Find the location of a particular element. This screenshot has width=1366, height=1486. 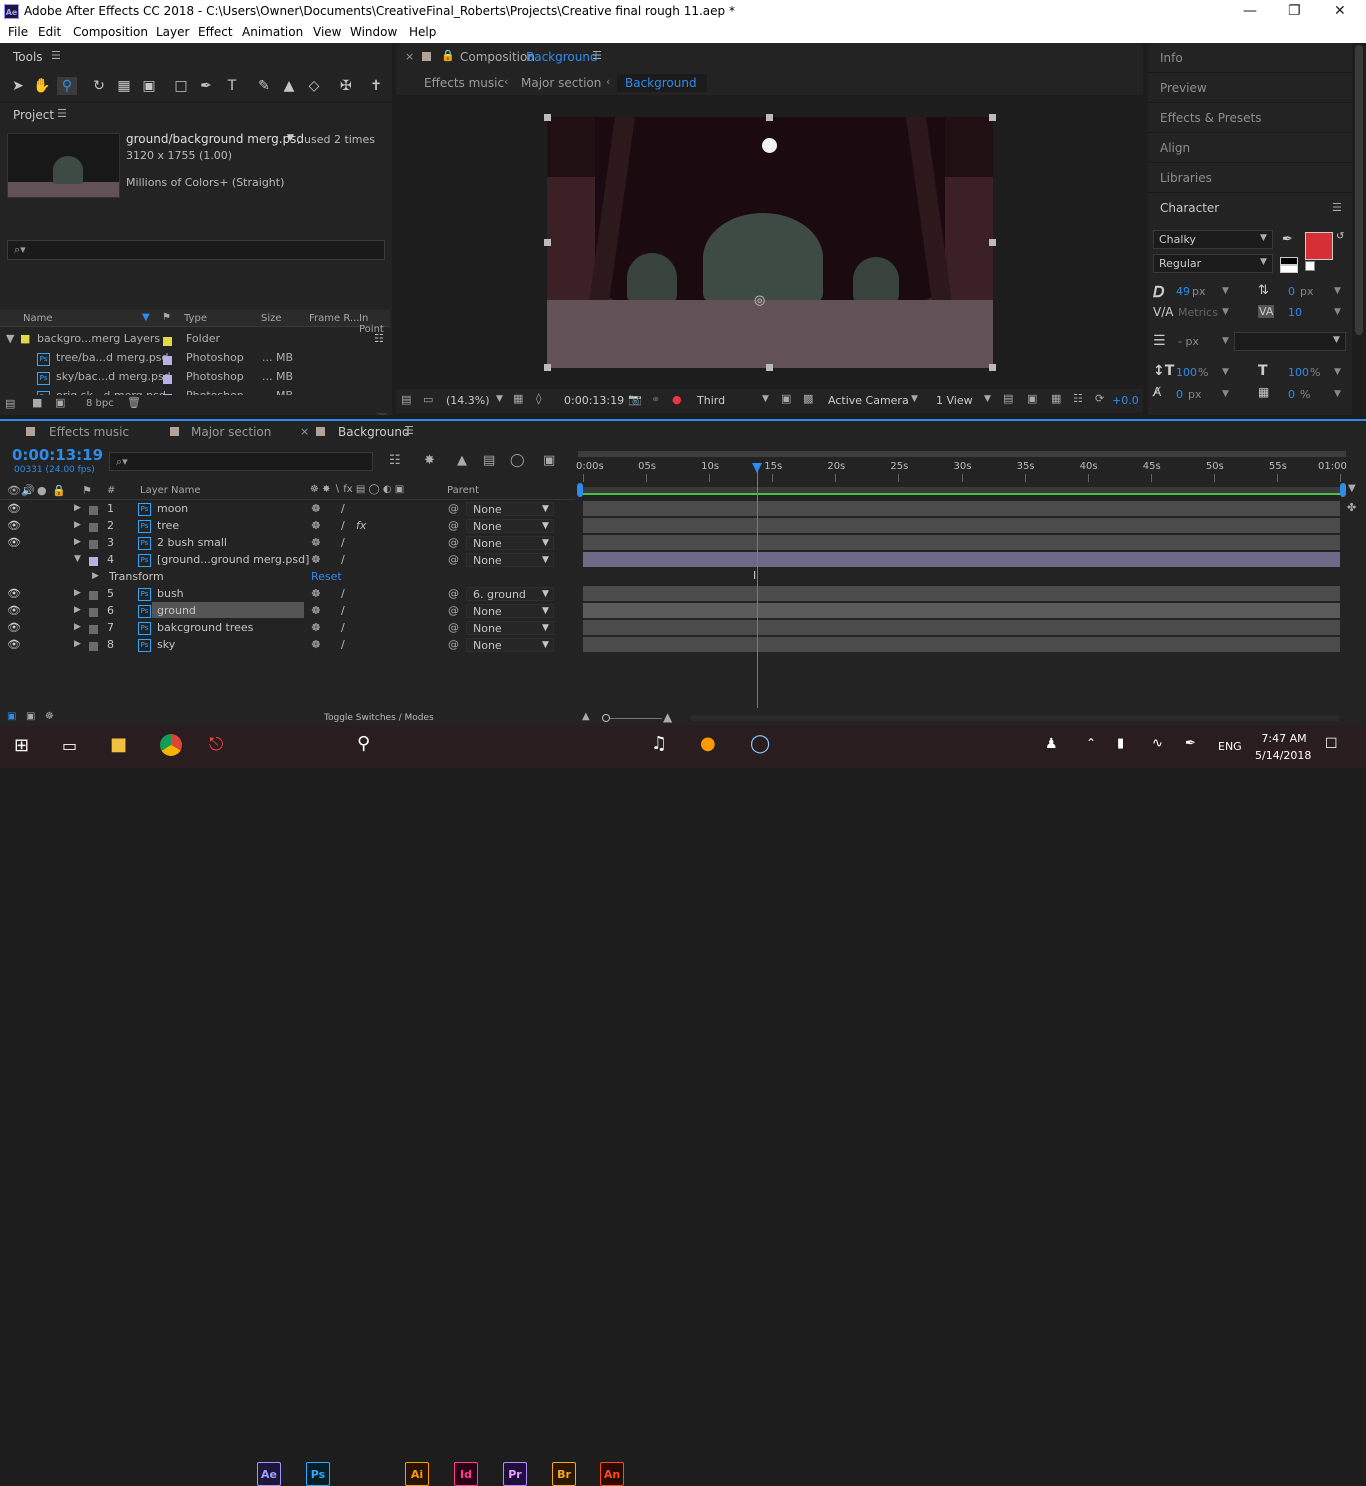

game-app-icon: ● is located at coordinates (708, 743).